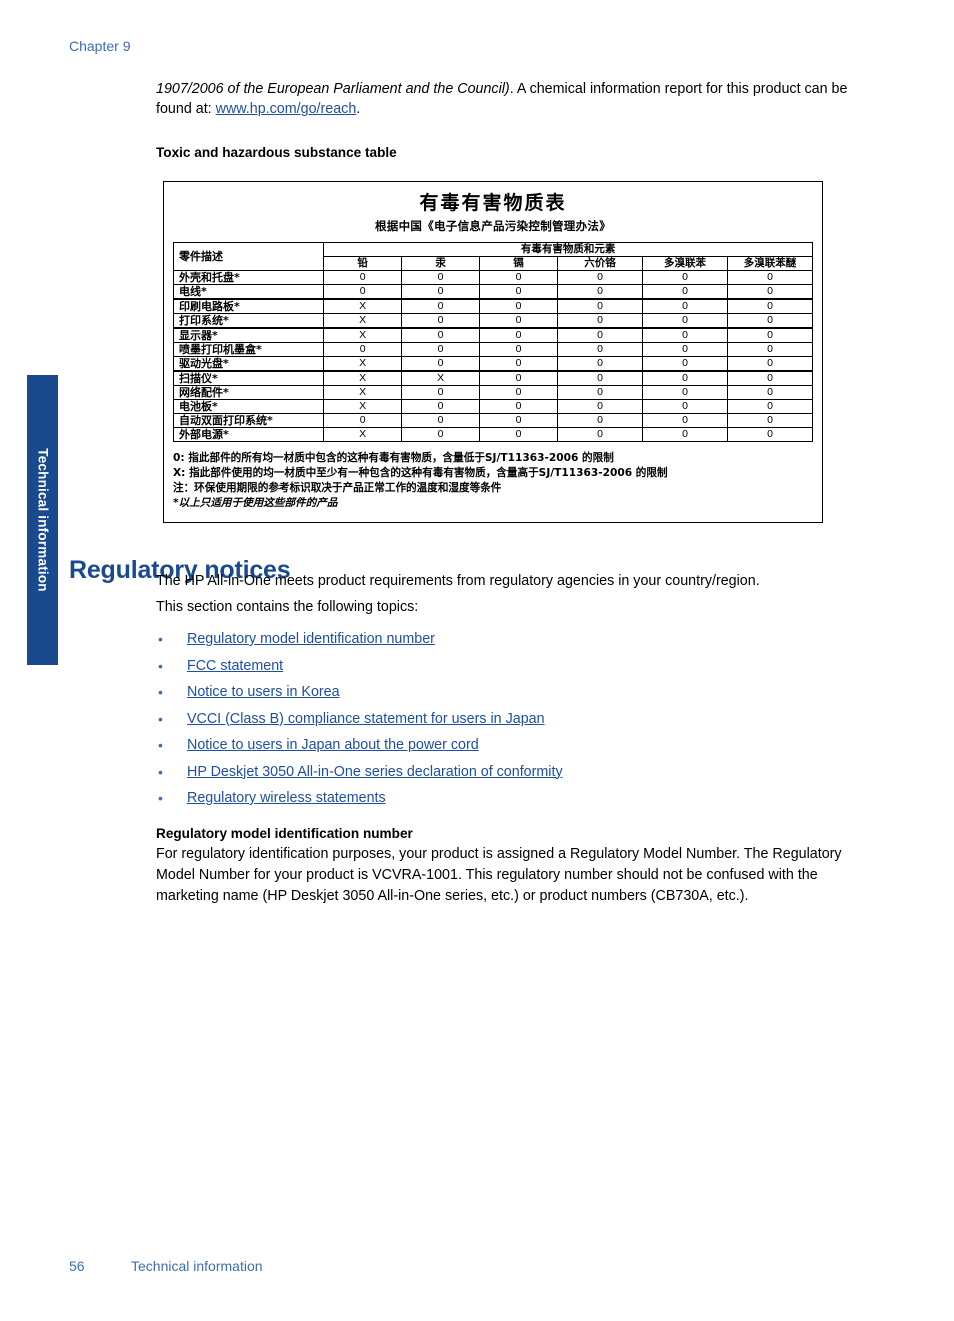 The height and width of the screenshot is (1321, 954). I want to click on row-4-val-3: 0, so click(600, 335).